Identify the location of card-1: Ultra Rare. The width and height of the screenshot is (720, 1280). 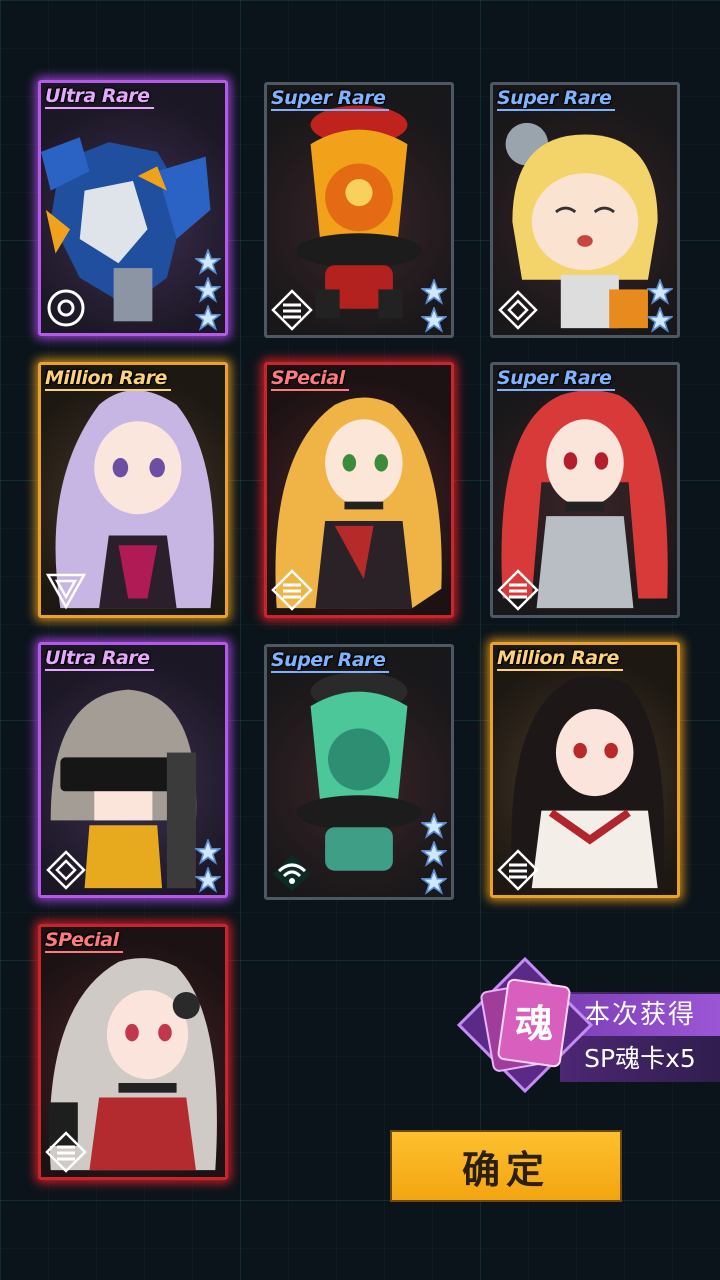
(133, 208).